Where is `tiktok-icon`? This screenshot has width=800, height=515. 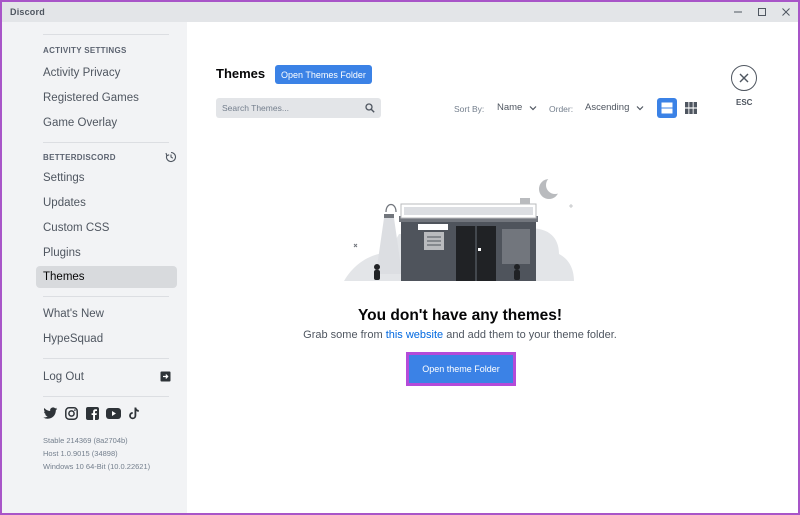
tiktok-icon is located at coordinates (134, 413).